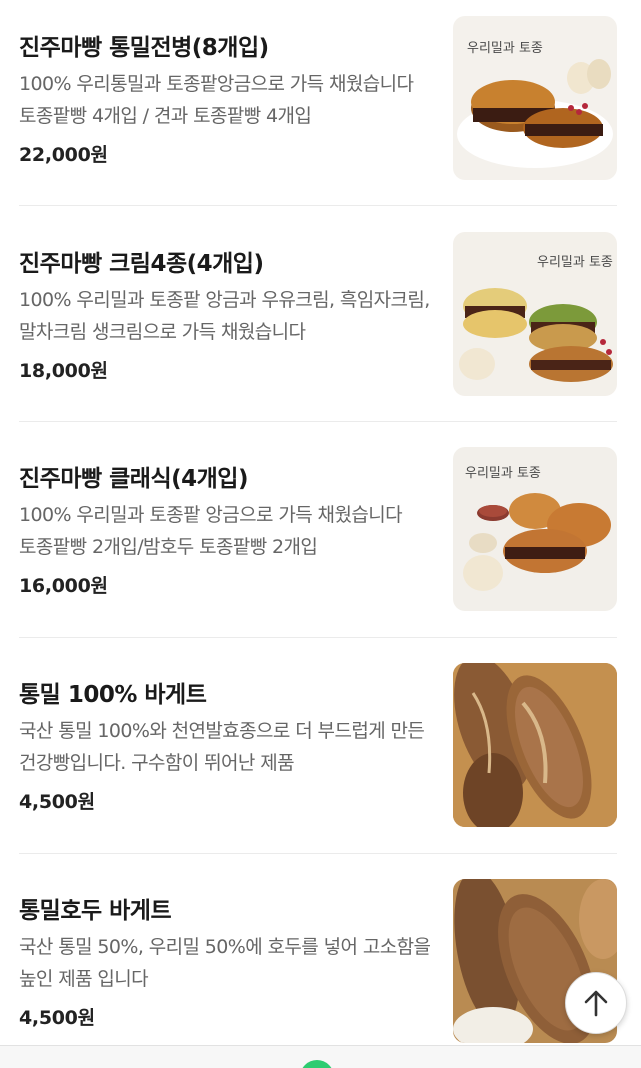 The image size is (641, 1068). I want to click on menu-item-name: 진주마빵 통밀전병(8개입), so click(144, 48).